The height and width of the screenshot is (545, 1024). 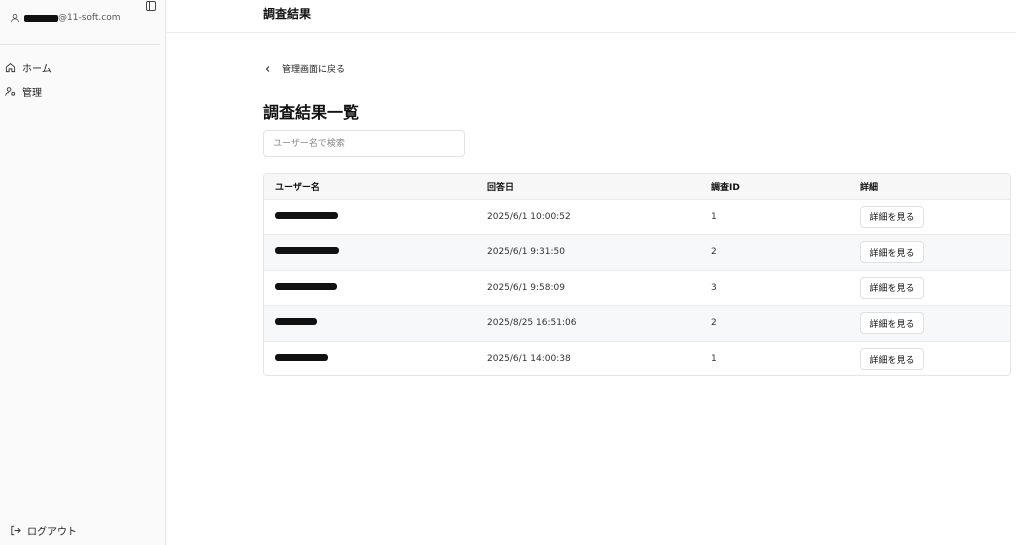 I want to click on user-email-suffix: @11-soft.com, so click(x=89, y=18).